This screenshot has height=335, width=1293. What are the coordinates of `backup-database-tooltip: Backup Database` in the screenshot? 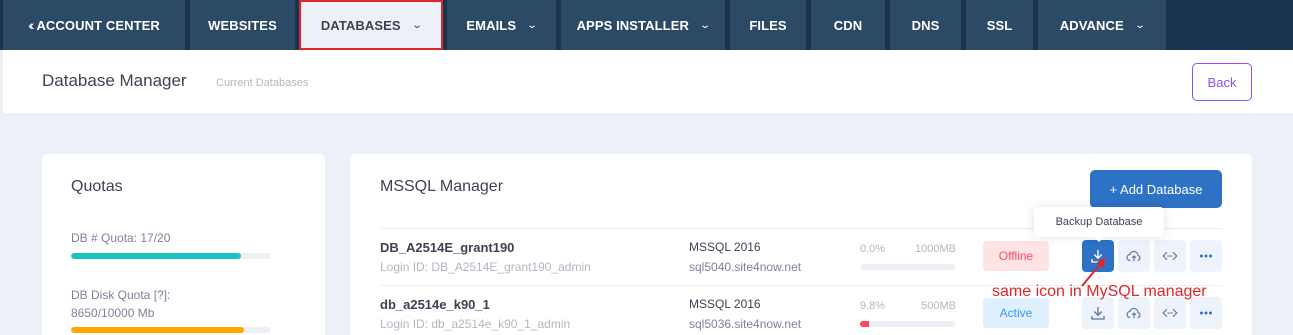 It's located at (1099, 222).